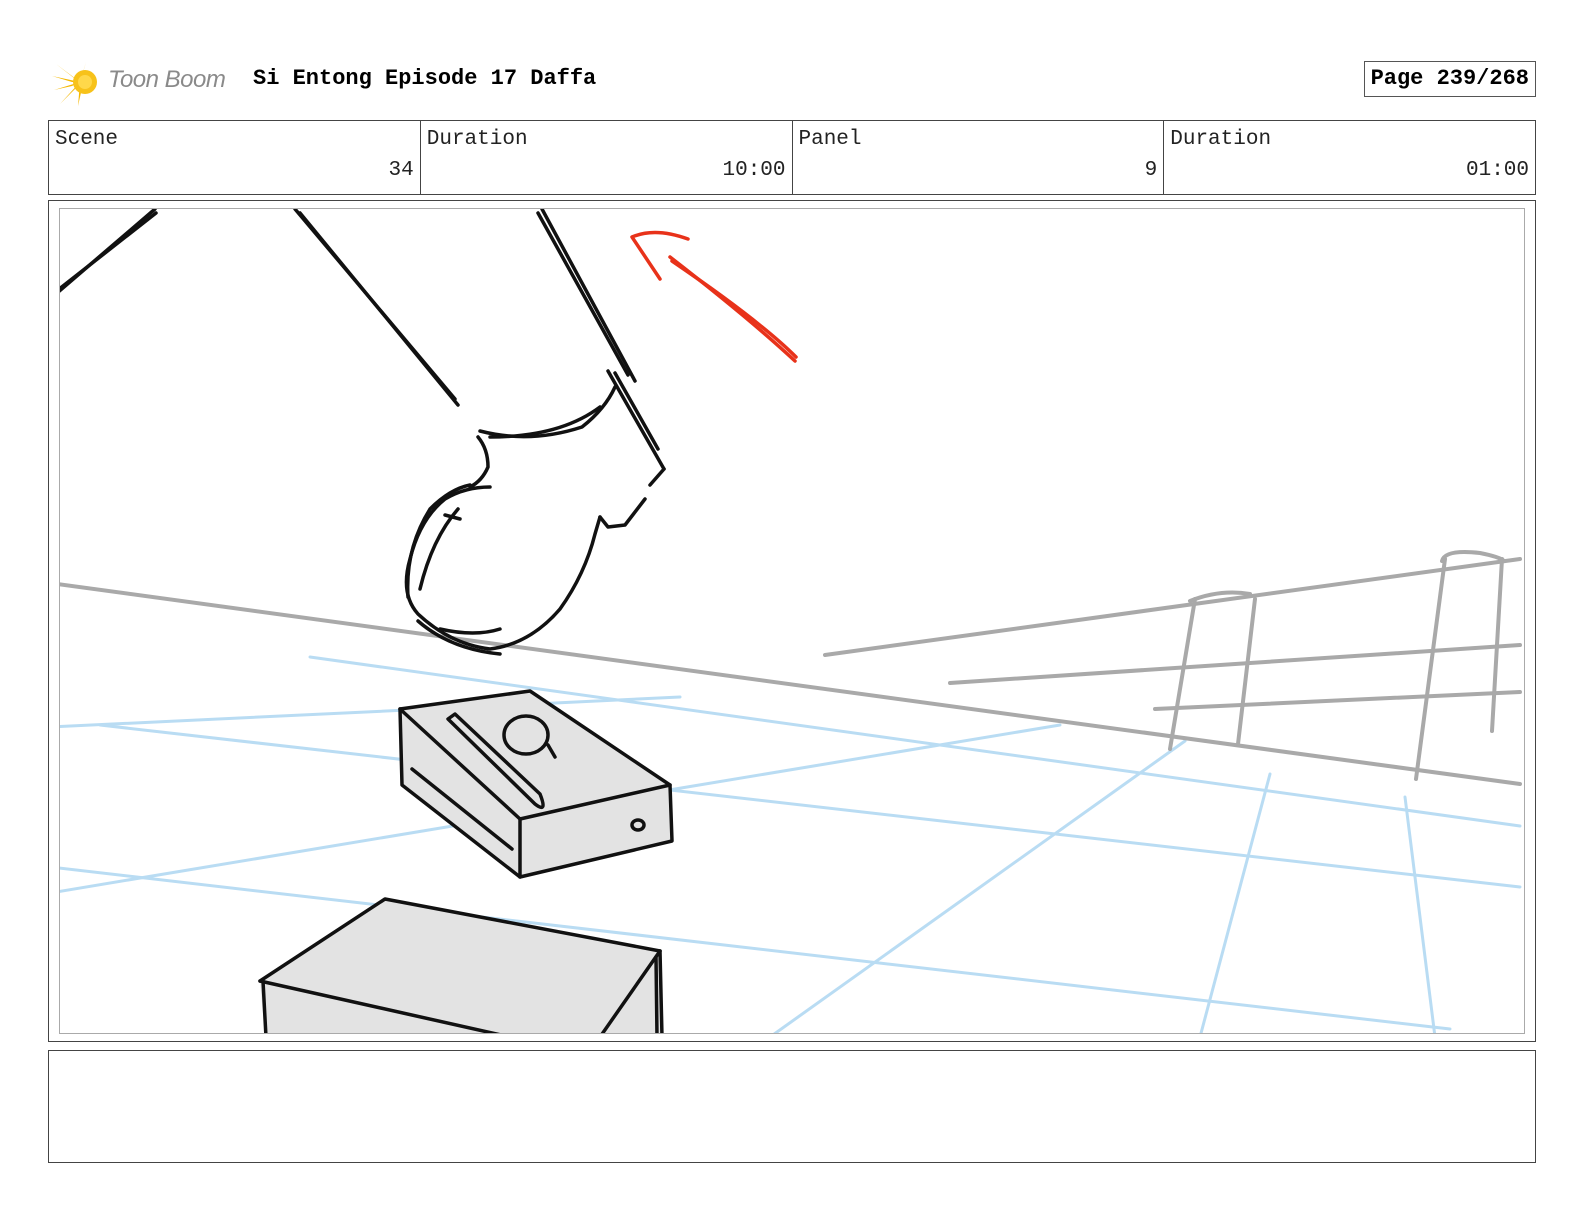  What do you see at coordinates (461, 965) in the screenshot?
I see `large-box` at bounding box center [461, 965].